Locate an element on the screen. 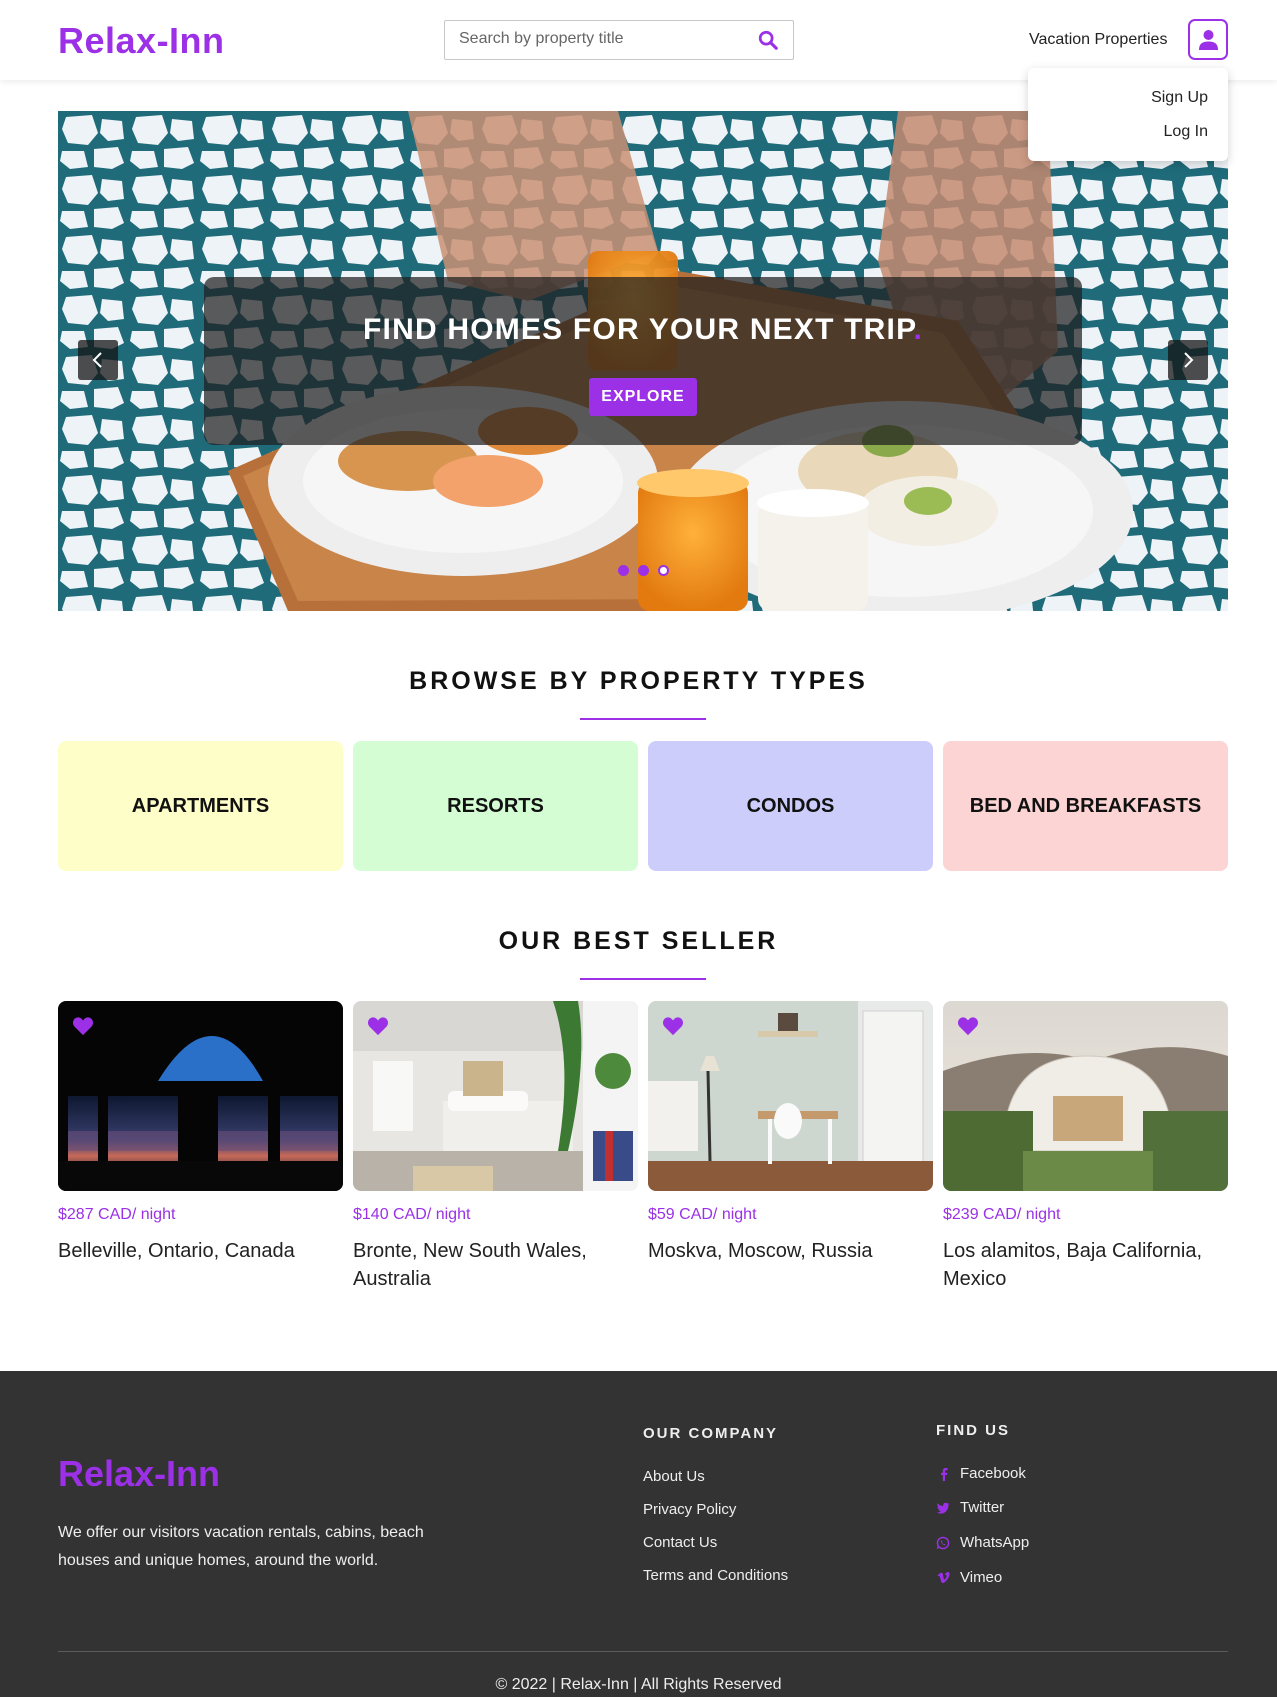 This screenshot has height=1697, width=1277. hero-title: FIND HOMES FOR YOUR NEXT TRIP. is located at coordinates (643, 329).